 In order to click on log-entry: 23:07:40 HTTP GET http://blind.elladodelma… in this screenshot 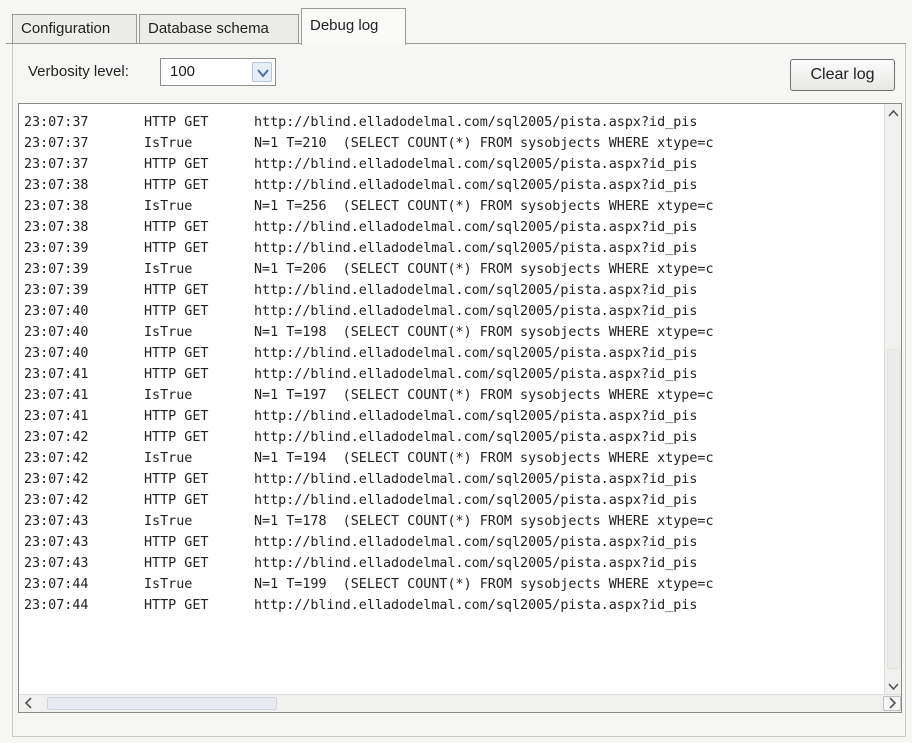, I will do `click(457, 311)`.